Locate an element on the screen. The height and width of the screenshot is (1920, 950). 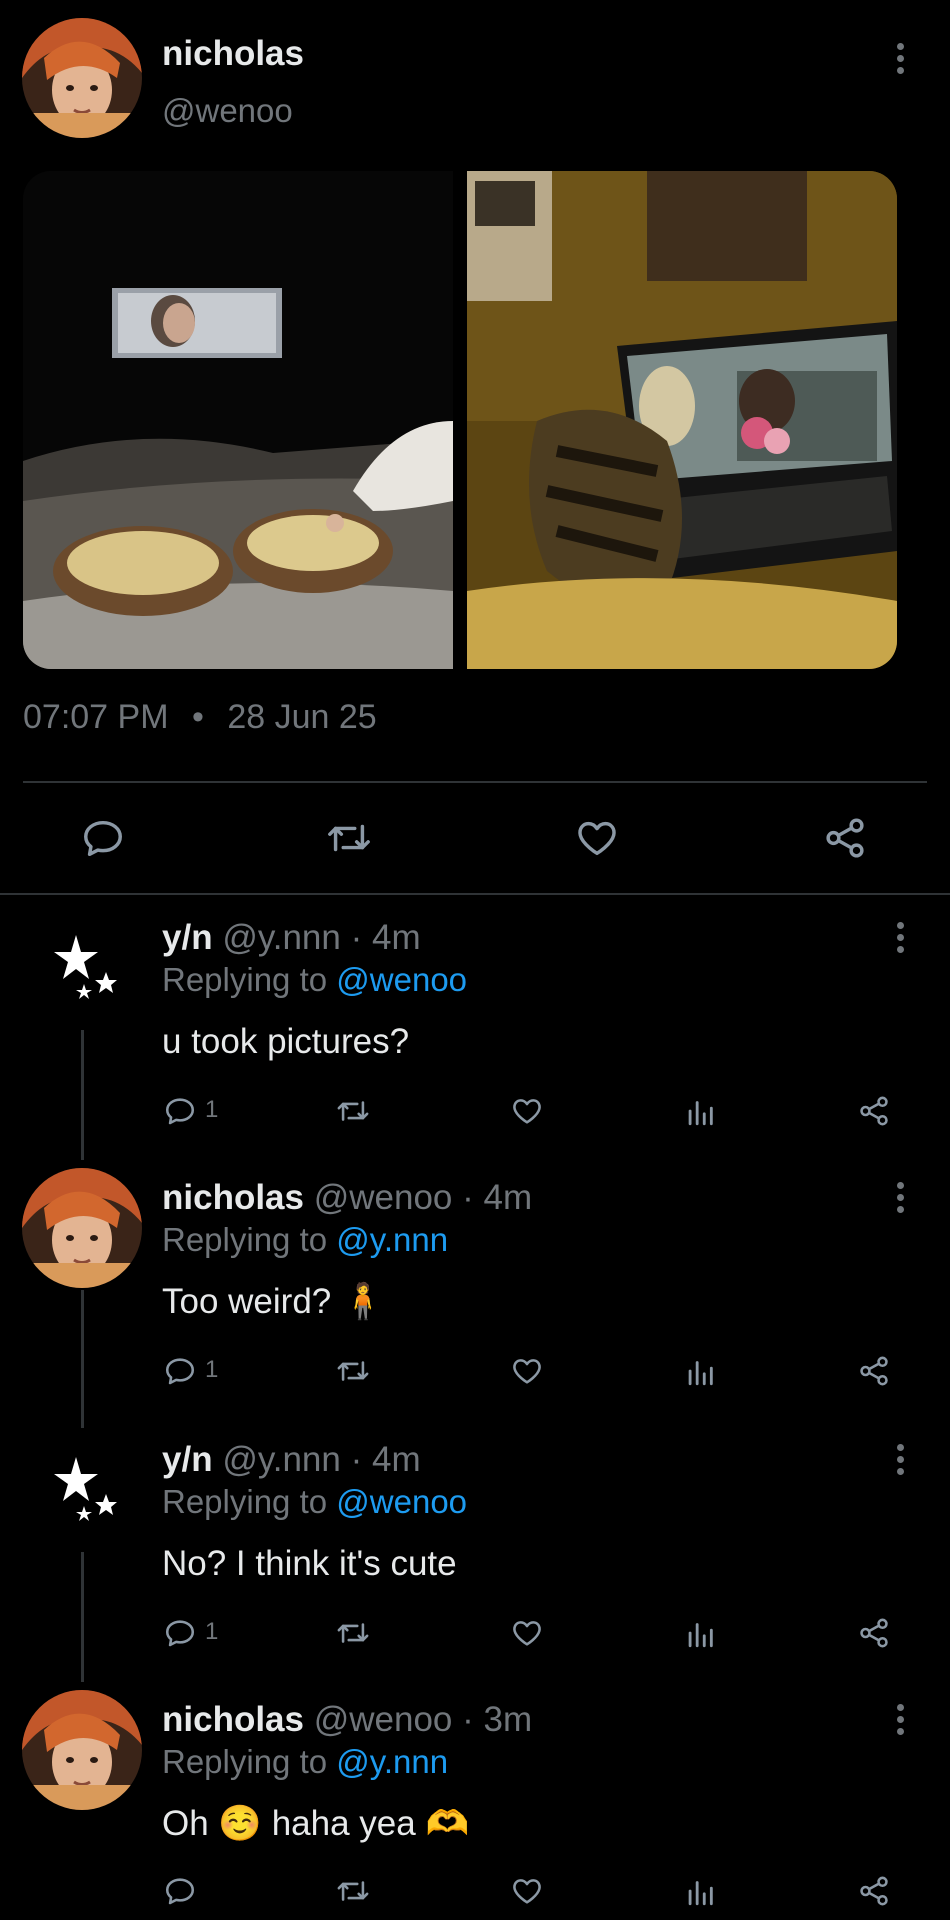
reply-text: No? I think it's cute is located at coordinates (309, 1563).